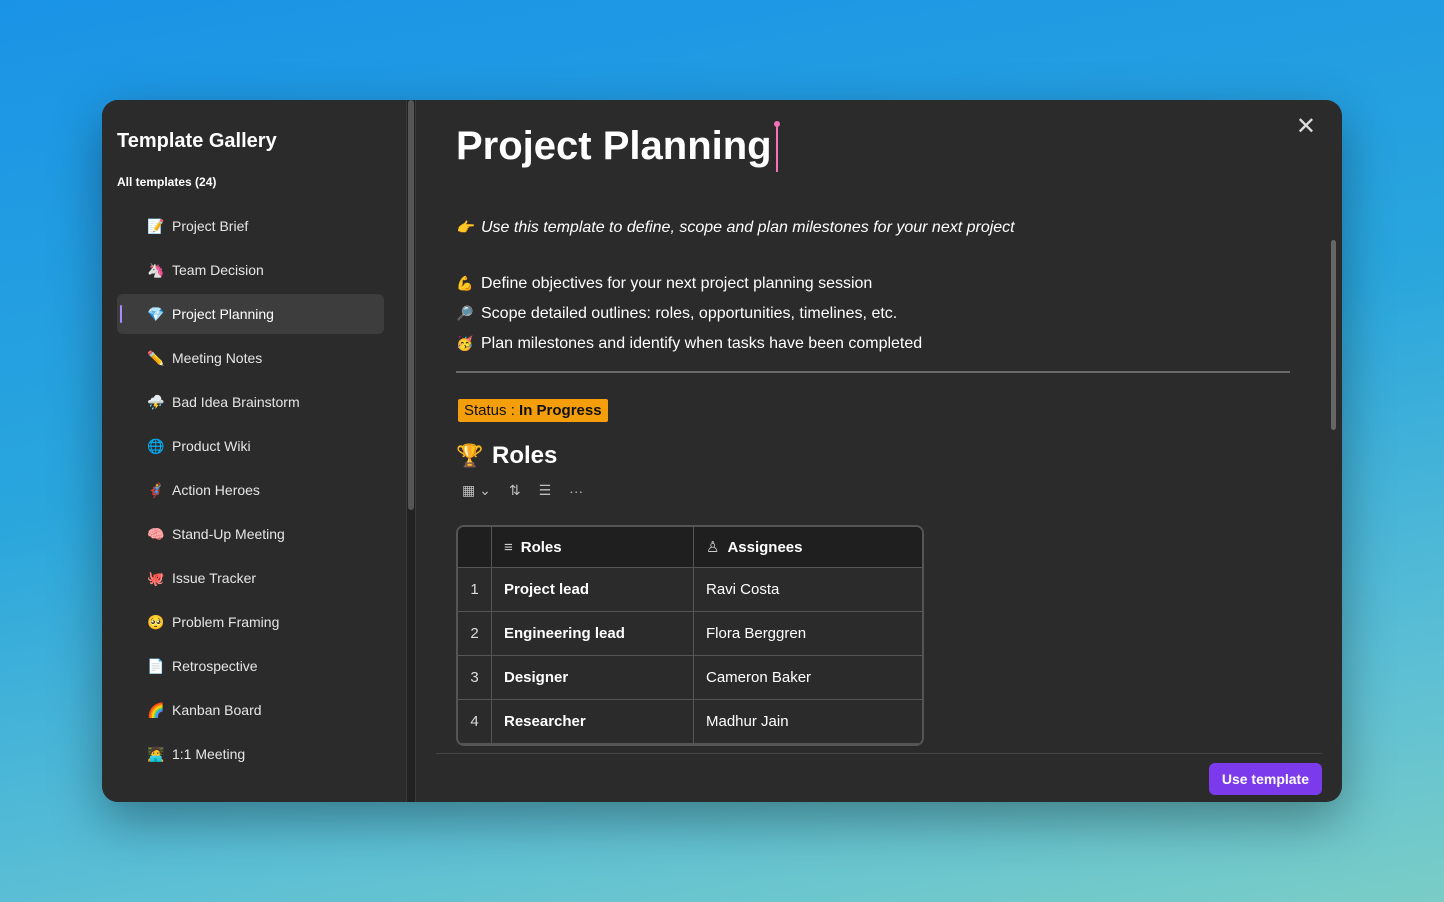 This screenshot has height=902, width=1444. Describe the element at coordinates (470, 455) in the screenshot. I see `trophy-icon: 🏆` at that location.